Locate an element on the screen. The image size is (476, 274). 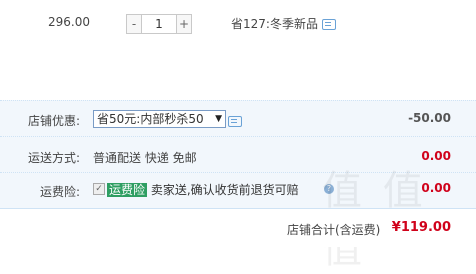
insurance-text: 卖家送,确认收货前退货可赔 is located at coordinates (224, 190).